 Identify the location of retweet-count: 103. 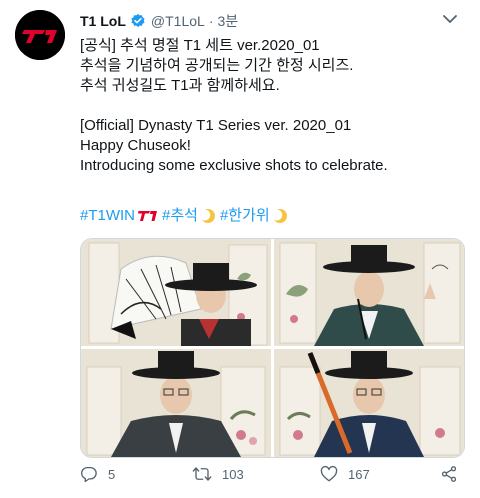
(233, 474).